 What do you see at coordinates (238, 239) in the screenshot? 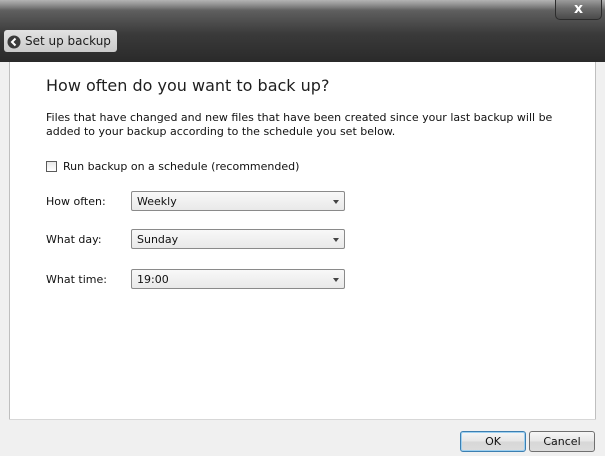
I see `what-day-dropdown: Sunday` at bounding box center [238, 239].